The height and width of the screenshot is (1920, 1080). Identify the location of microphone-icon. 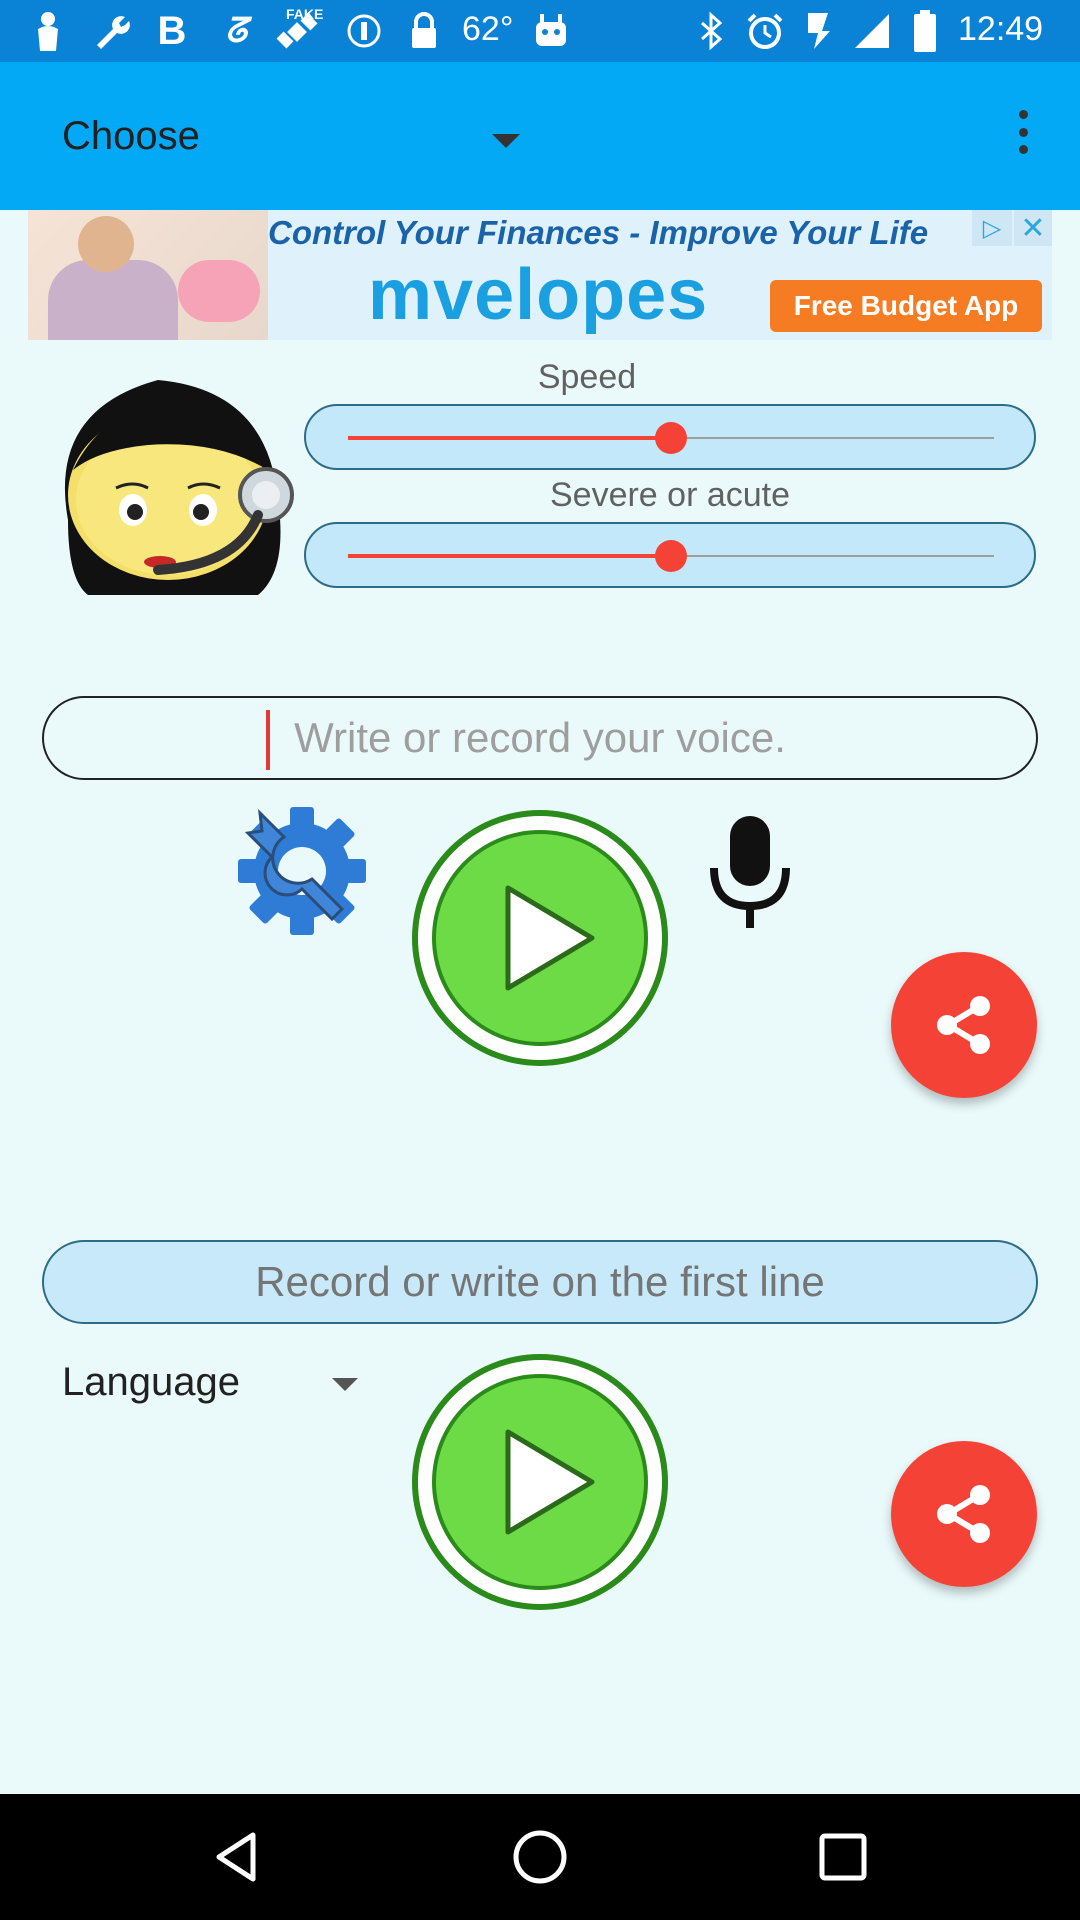
(750, 872).